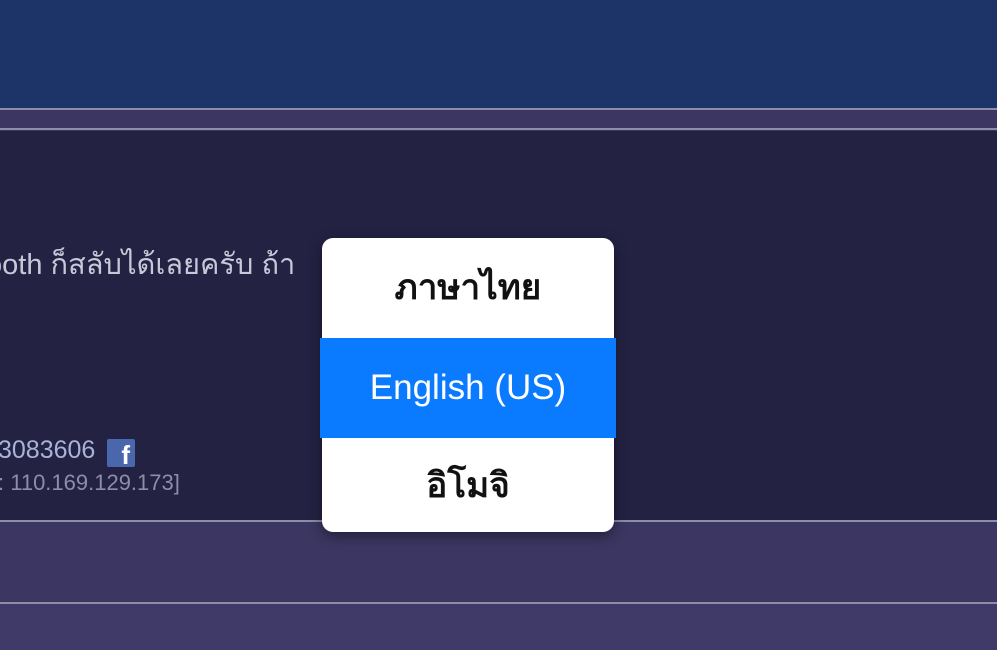 Image resolution: width=997 pixels, height=650 pixels. I want to click on keyboard-language-menu: ภาษาไทย English (US) อิโมจิ, so click(468, 386).